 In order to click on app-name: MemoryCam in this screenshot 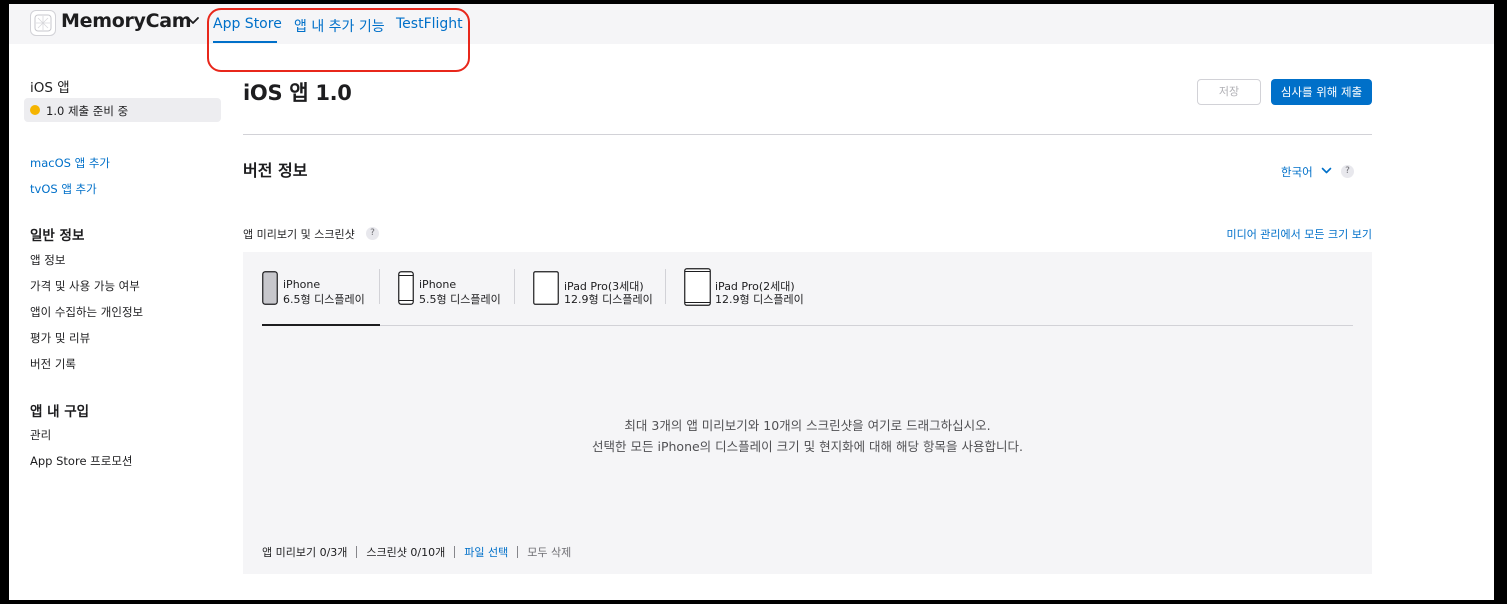, I will do `click(126, 21)`.